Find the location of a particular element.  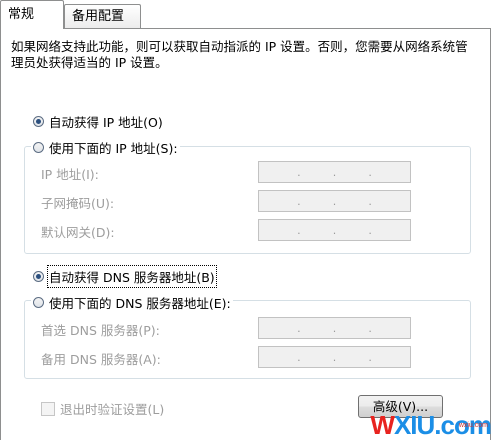

ip-manual-option: 使用下面的 IP 地址(S): is located at coordinates (105, 147).